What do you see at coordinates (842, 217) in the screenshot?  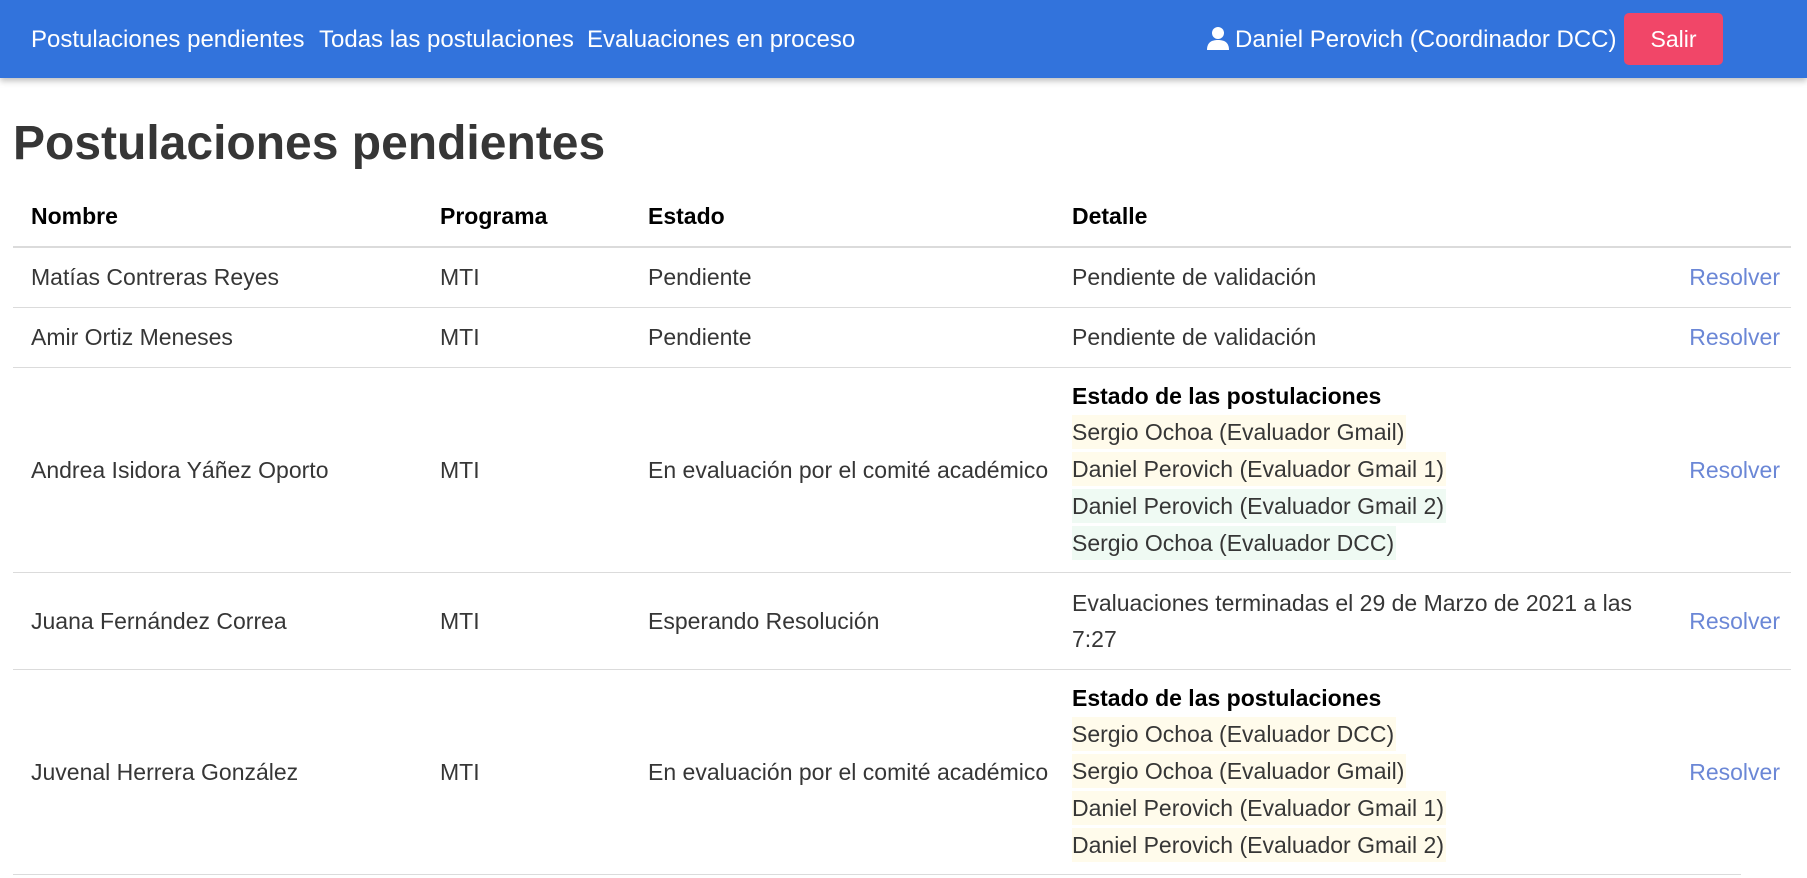 I see `header-estado: Estado` at bounding box center [842, 217].